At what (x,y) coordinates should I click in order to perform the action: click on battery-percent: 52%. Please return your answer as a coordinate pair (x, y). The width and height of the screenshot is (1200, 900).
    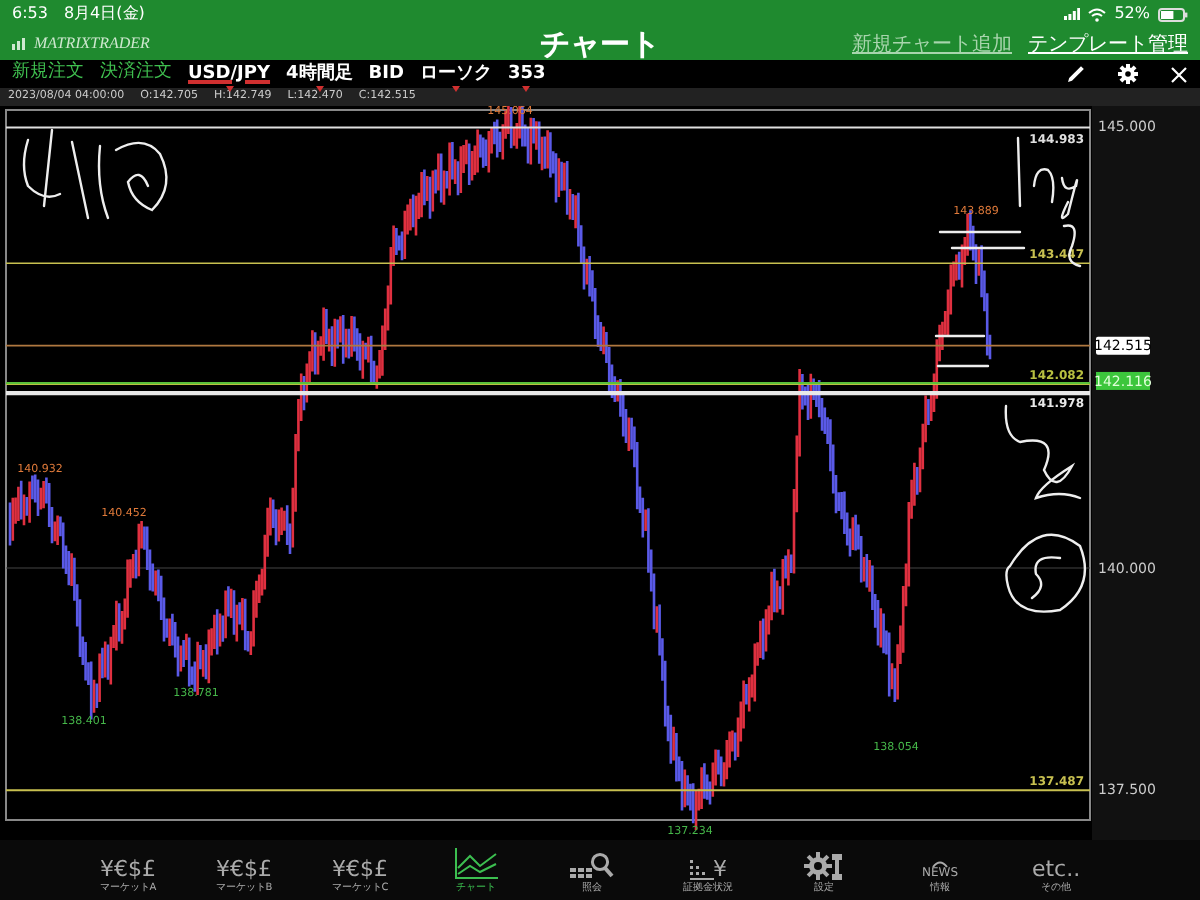
    Looking at the image, I should click on (1132, 14).